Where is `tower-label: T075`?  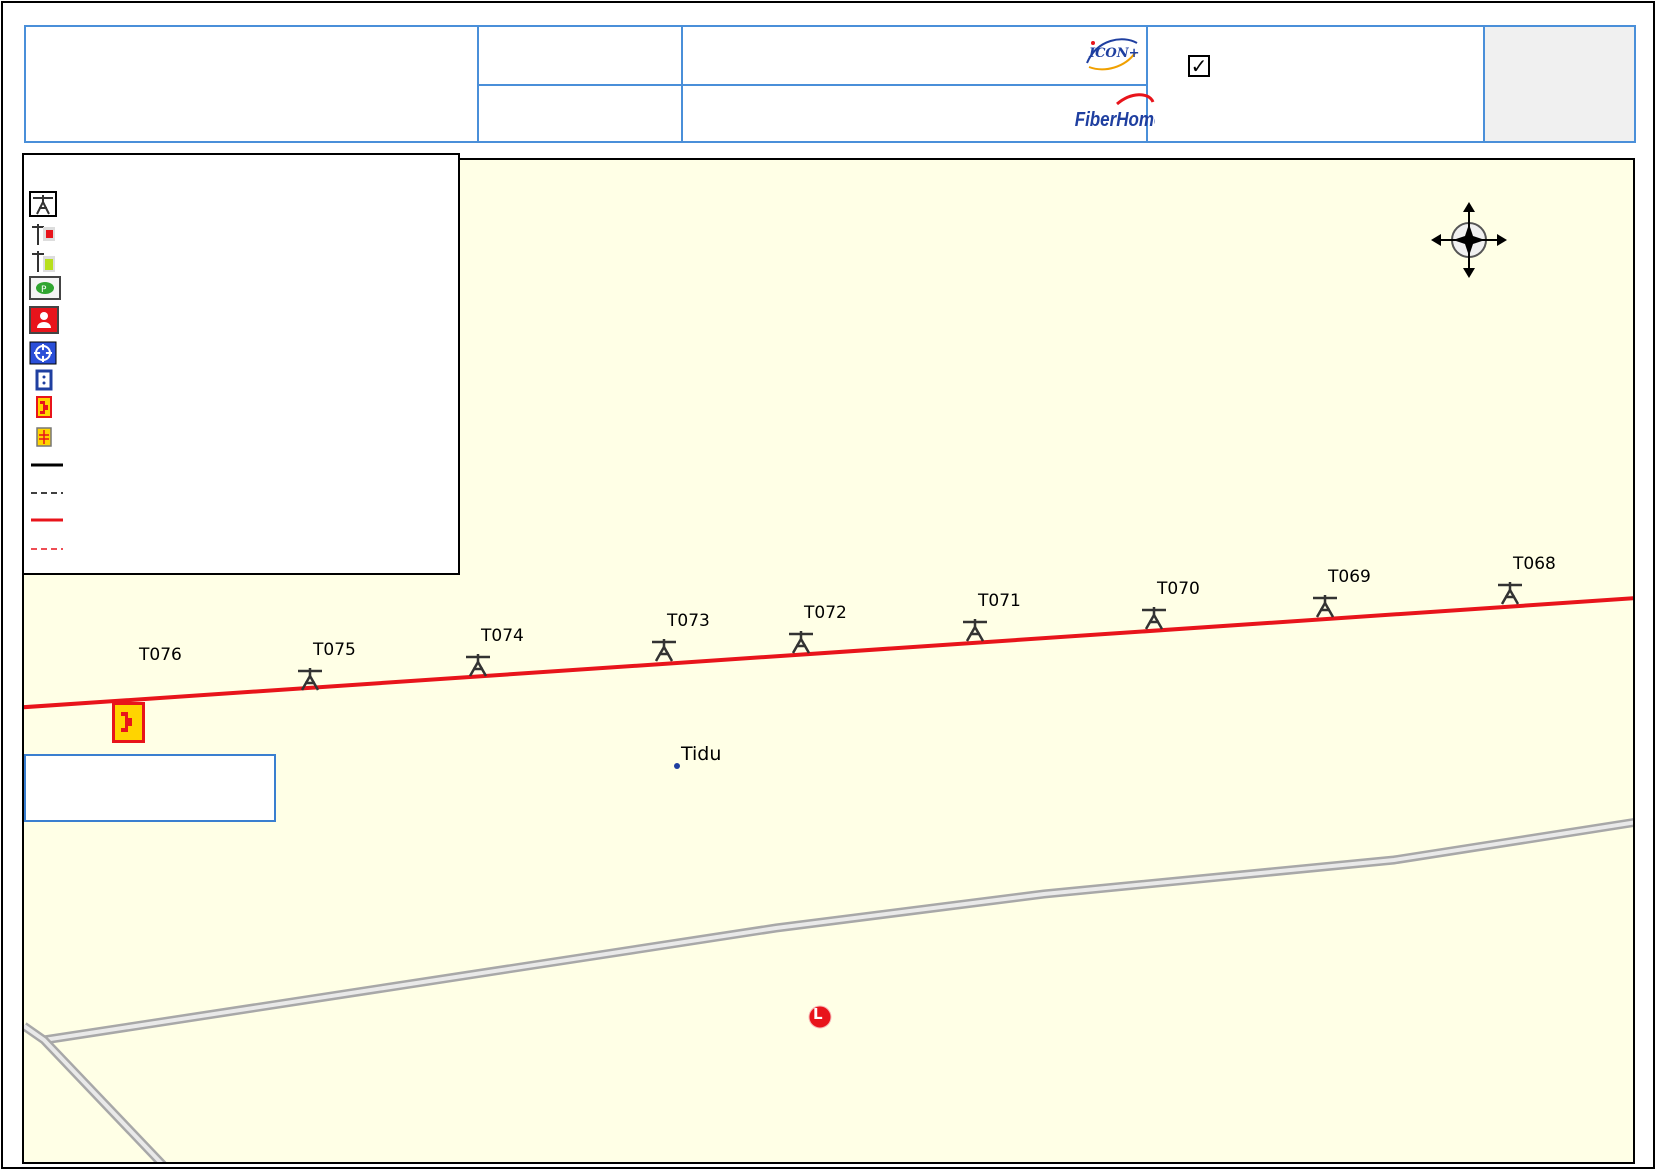 tower-label: T075 is located at coordinates (334, 650).